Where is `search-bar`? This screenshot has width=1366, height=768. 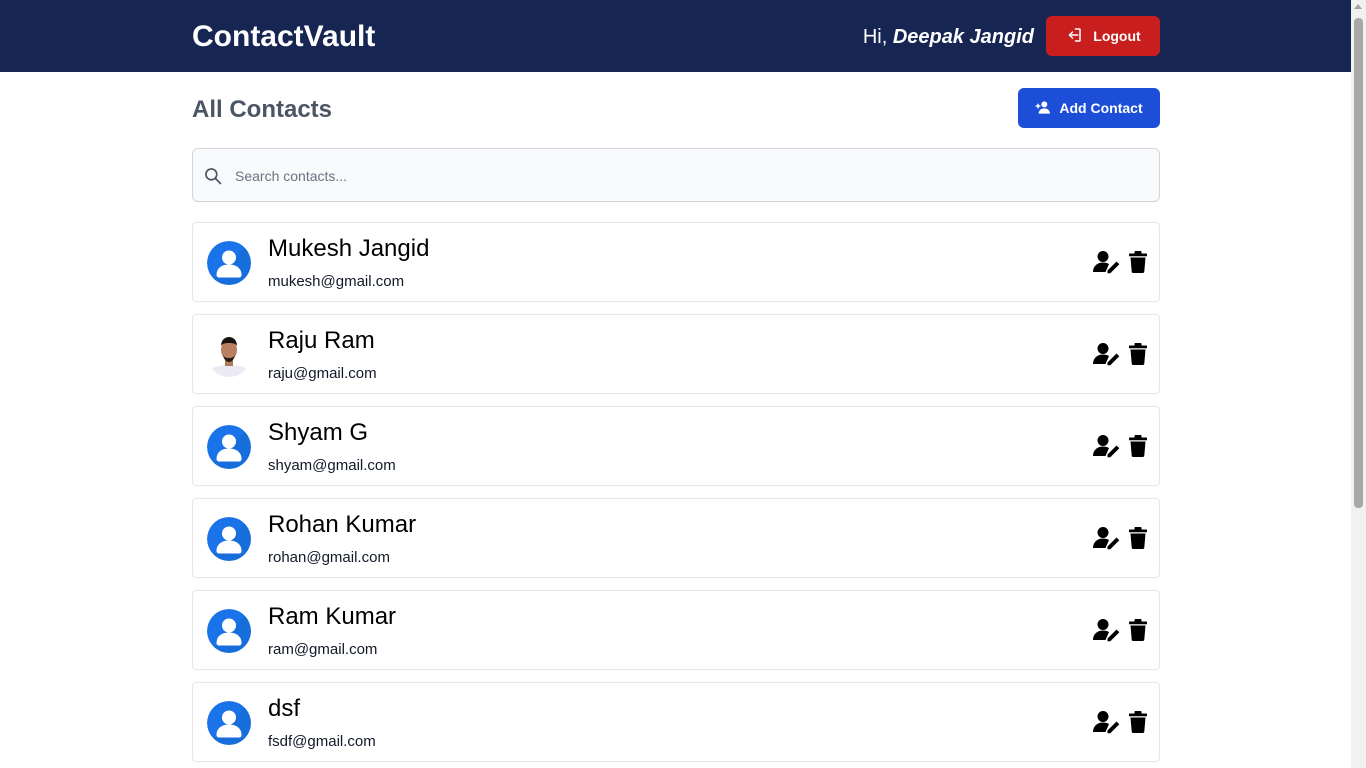
search-bar is located at coordinates (676, 175).